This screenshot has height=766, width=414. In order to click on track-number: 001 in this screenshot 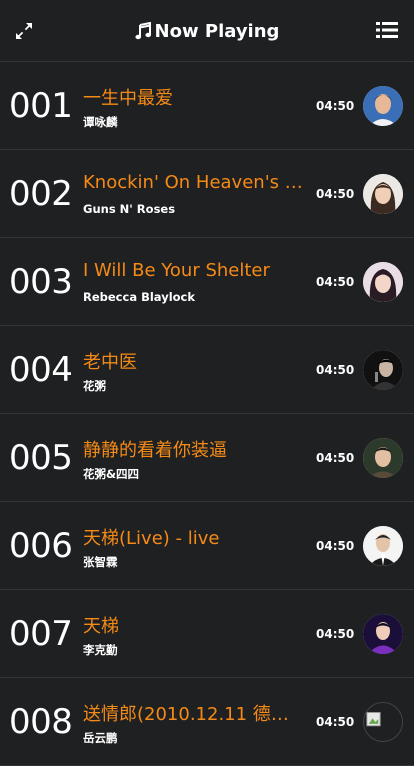, I will do `click(41, 106)`.